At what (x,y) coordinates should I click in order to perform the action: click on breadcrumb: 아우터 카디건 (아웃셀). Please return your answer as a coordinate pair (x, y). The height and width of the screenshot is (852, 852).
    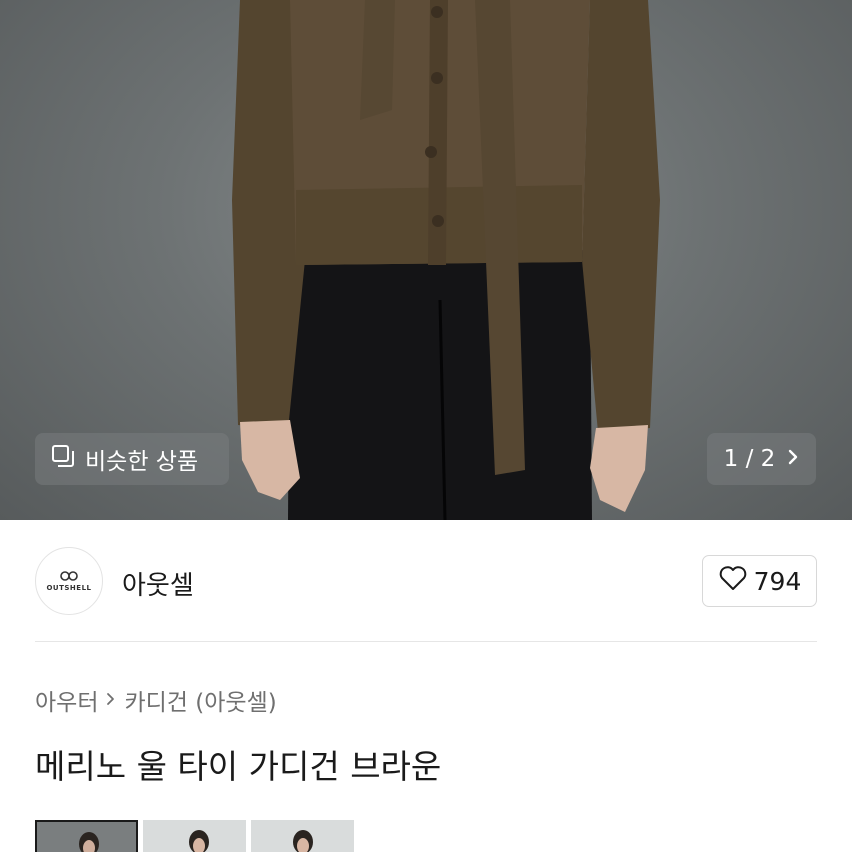
    Looking at the image, I should click on (156, 700).